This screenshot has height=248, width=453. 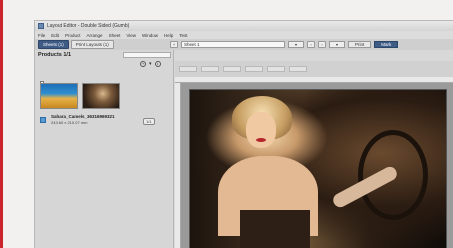 What do you see at coordinates (73, 35) in the screenshot?
I see `menu-product: Product` at bounding box center [73, 35].